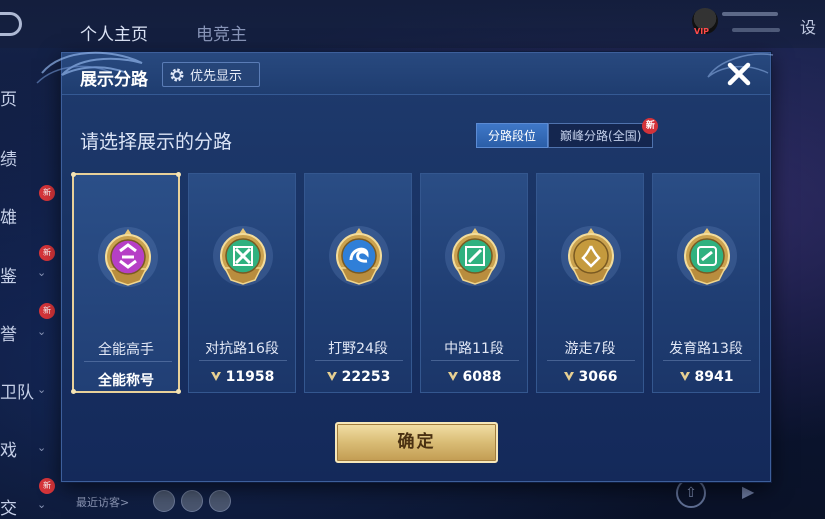 This screenshot has width=825, height=519. What do you see at coordinates (177, 74) in the screenshot?
I see `gear-icon` at bounding box center [177, 74].